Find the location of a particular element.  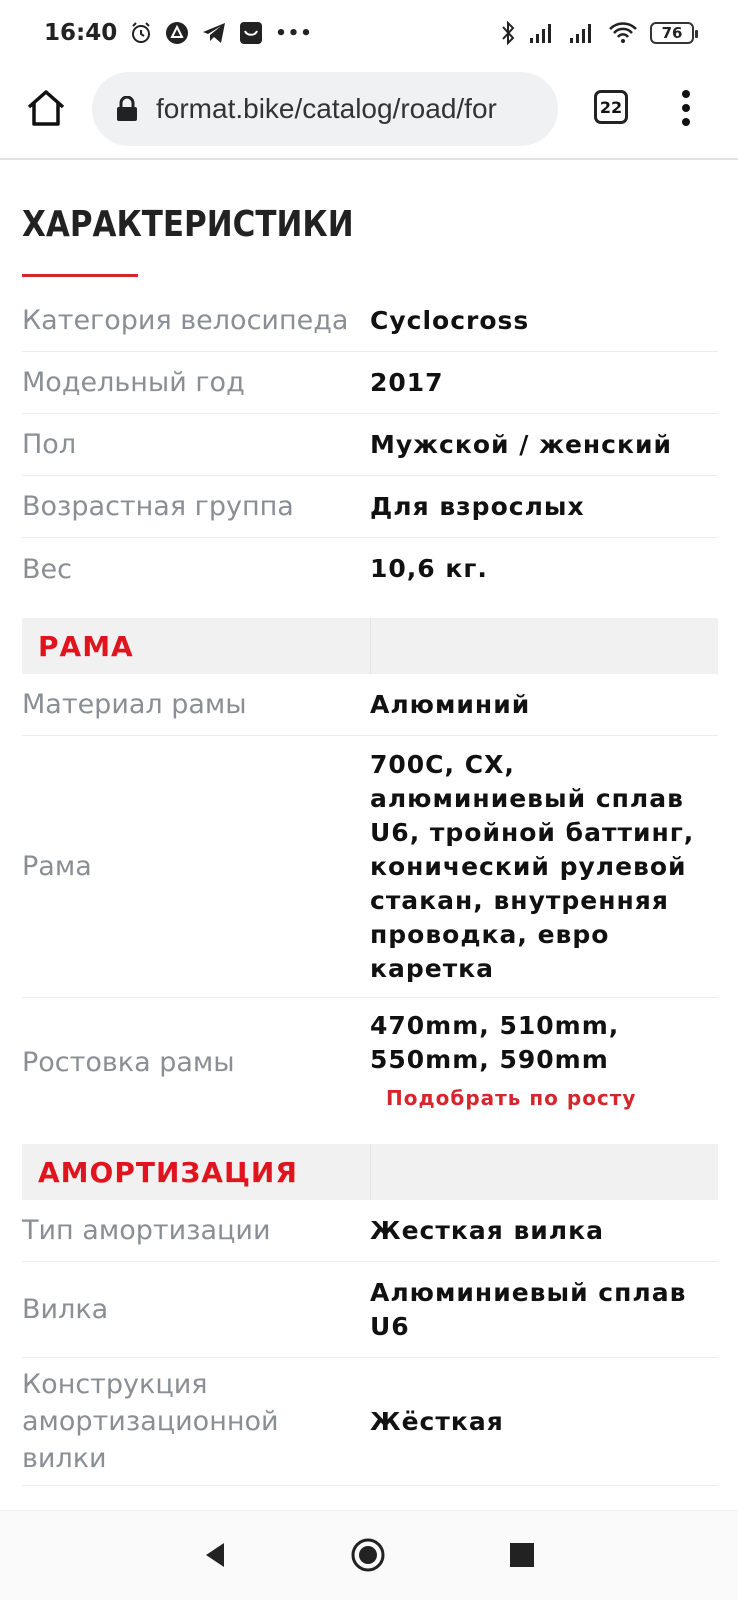

spec-value: Алюминий is located at coordinates (450, 704).